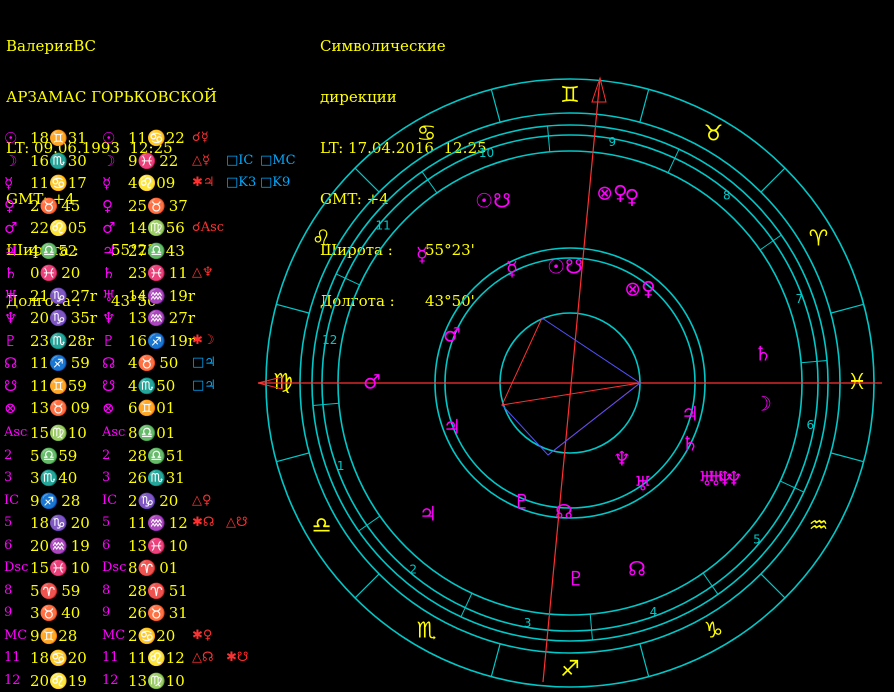  Describe the element at coordinates (757, 539) in the screenshot. I see `house-number: 5` at that location.